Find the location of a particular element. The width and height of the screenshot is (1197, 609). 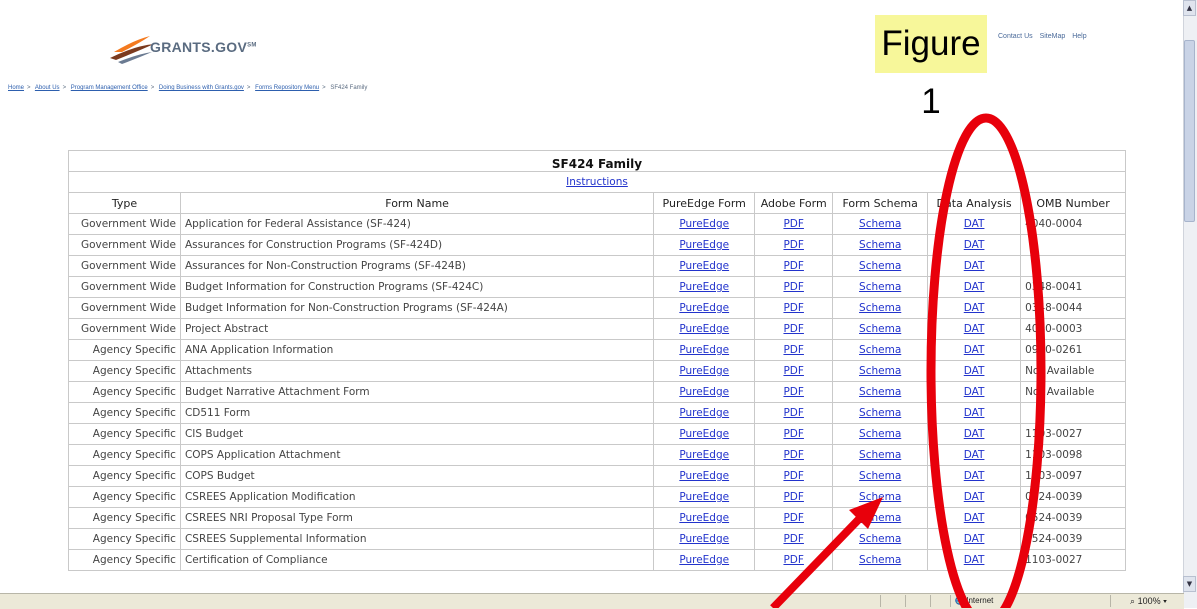

vertical-scrollbar: ▲ ▼ is located at coordinates (1190, 304).